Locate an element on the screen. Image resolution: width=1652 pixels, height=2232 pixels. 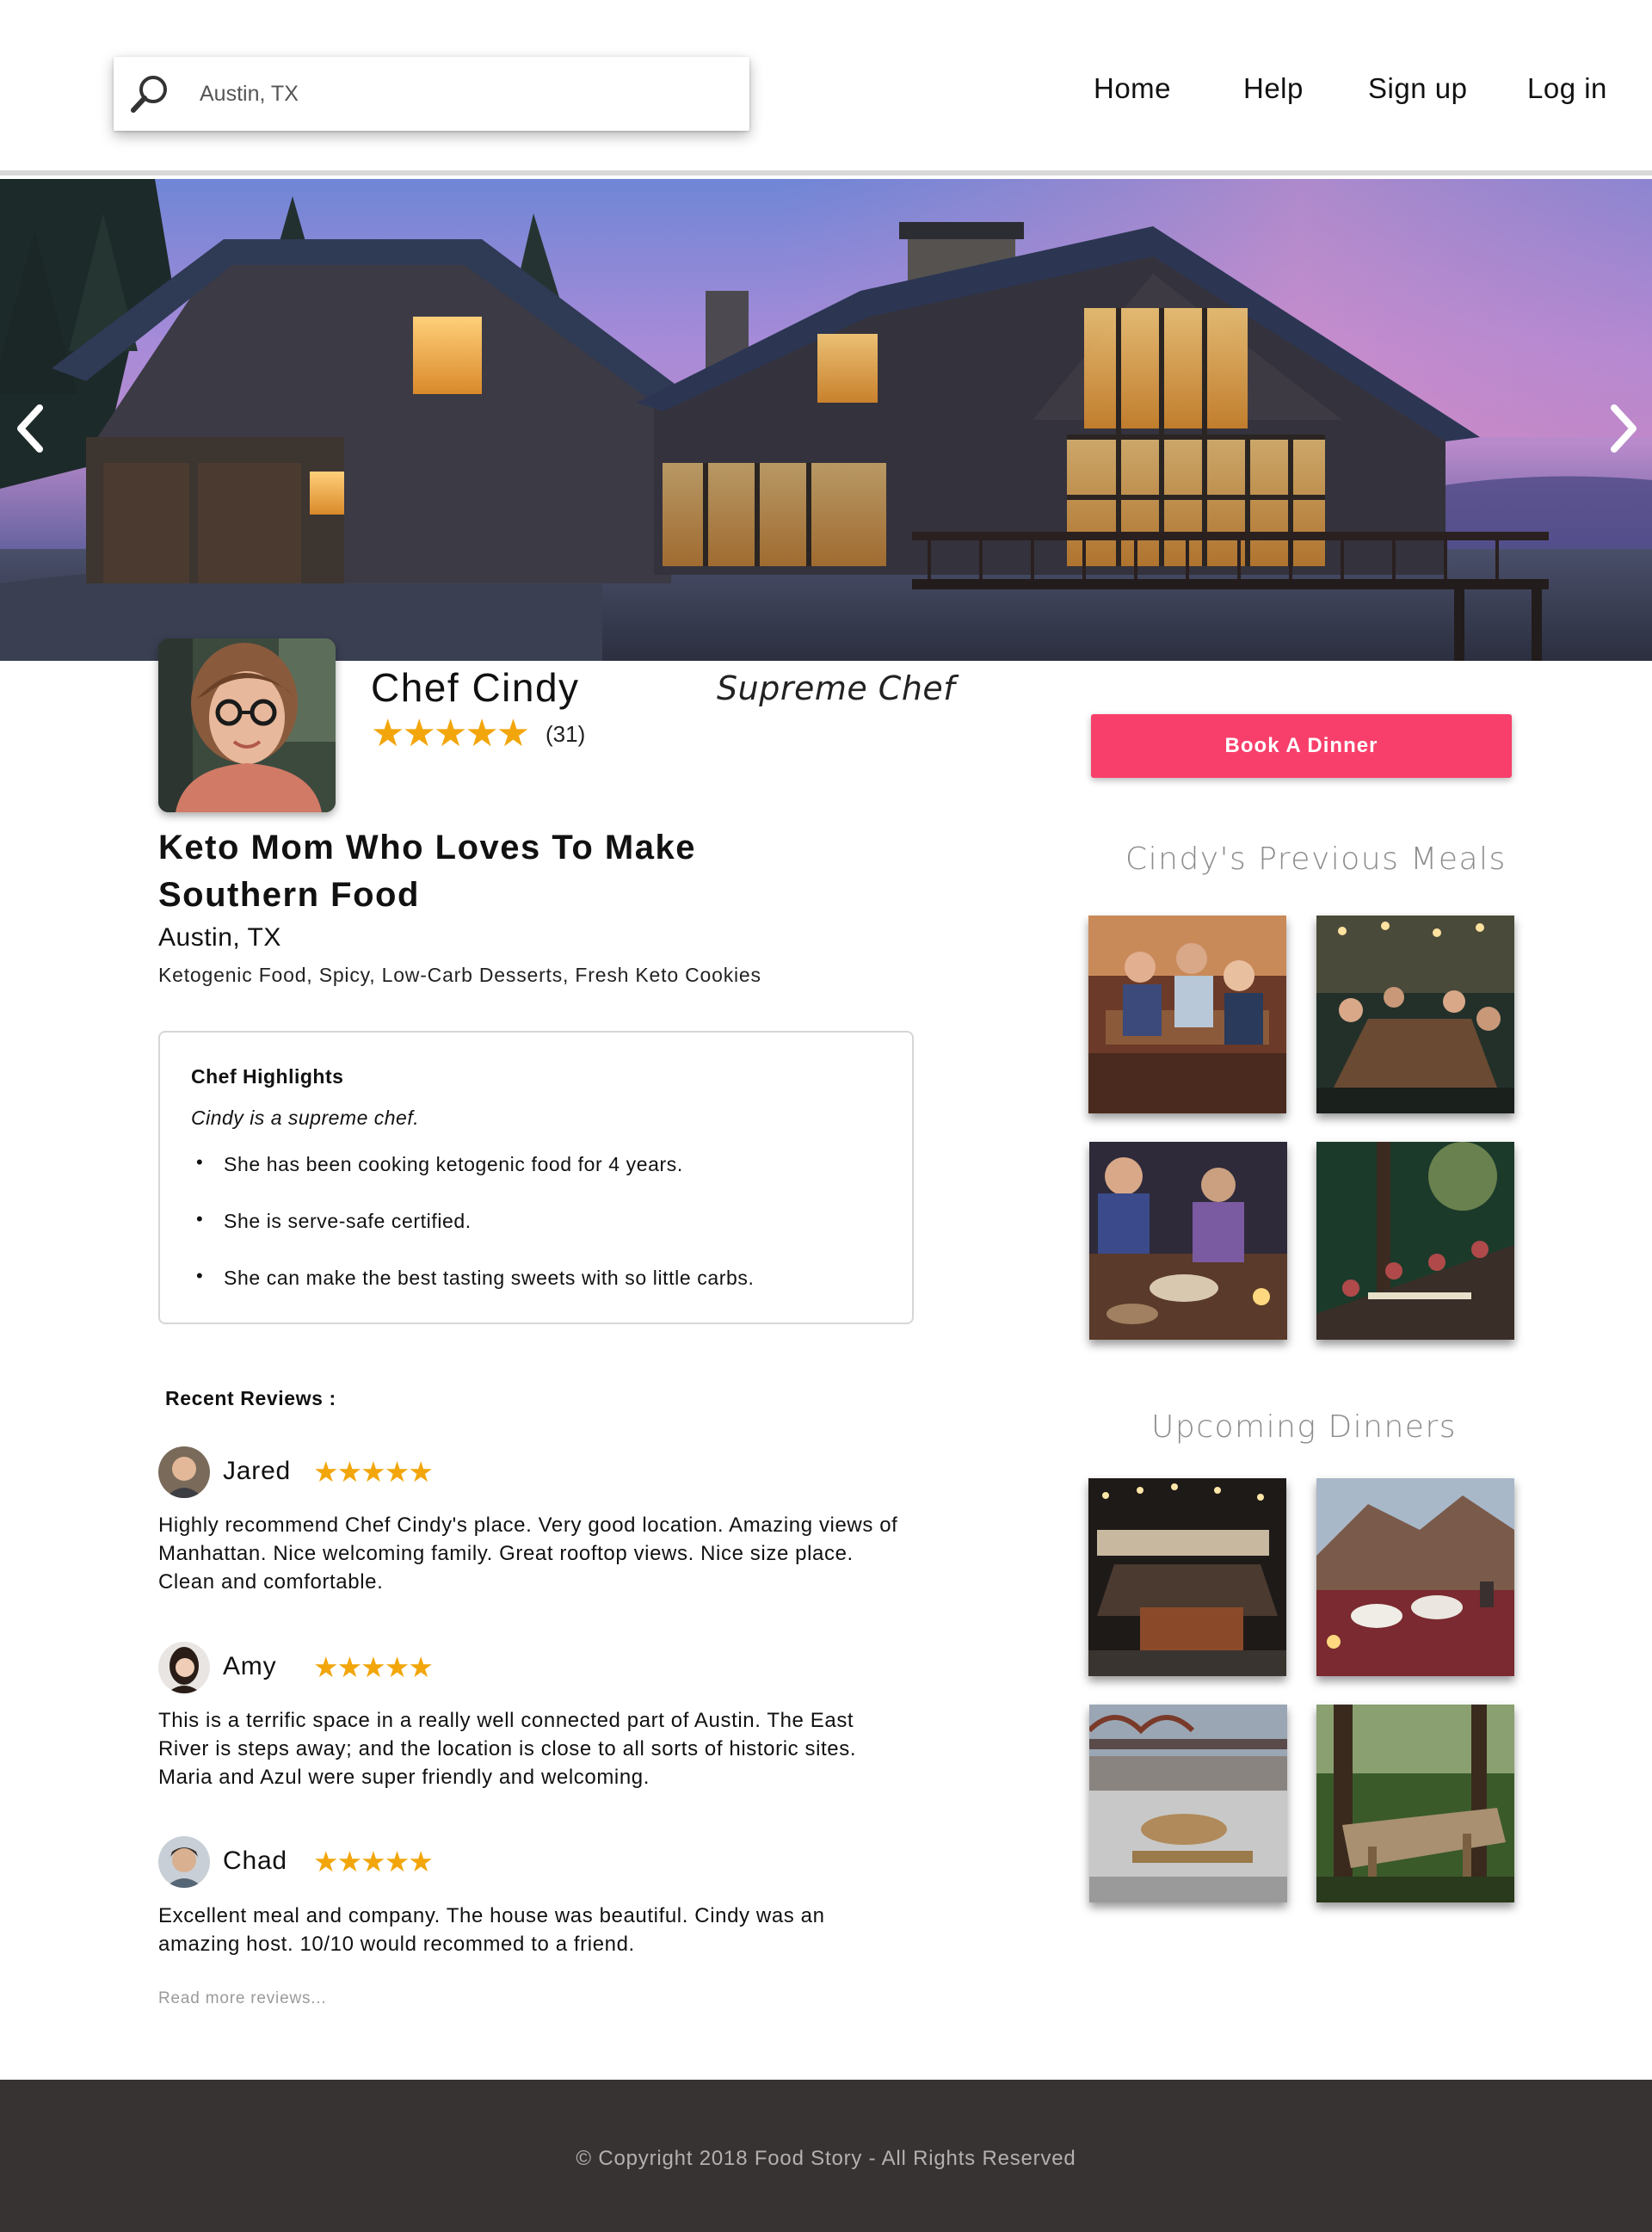
highlights-subtitle: Cindy is a supreme chef. is located at coordinates (305, 1118).